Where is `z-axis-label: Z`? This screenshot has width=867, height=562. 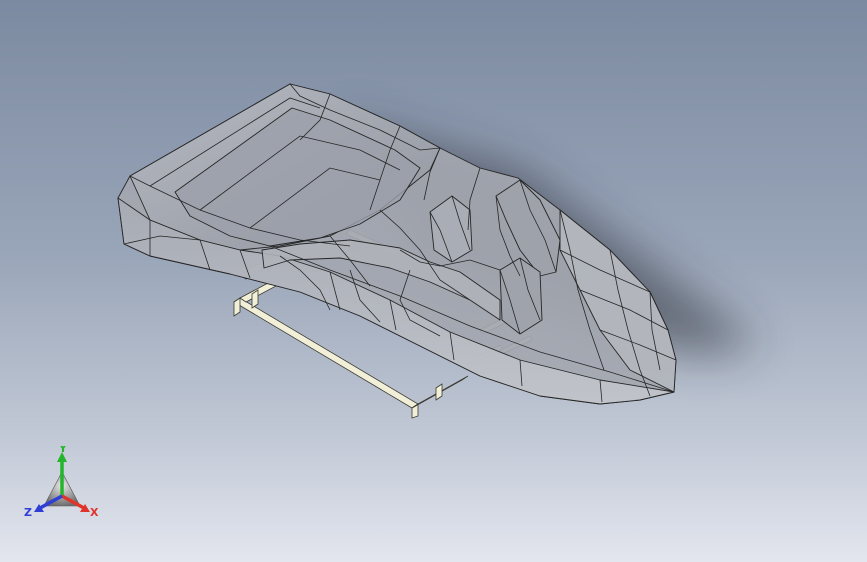
z-axis-label: Z is located at coordinates (28, 512).